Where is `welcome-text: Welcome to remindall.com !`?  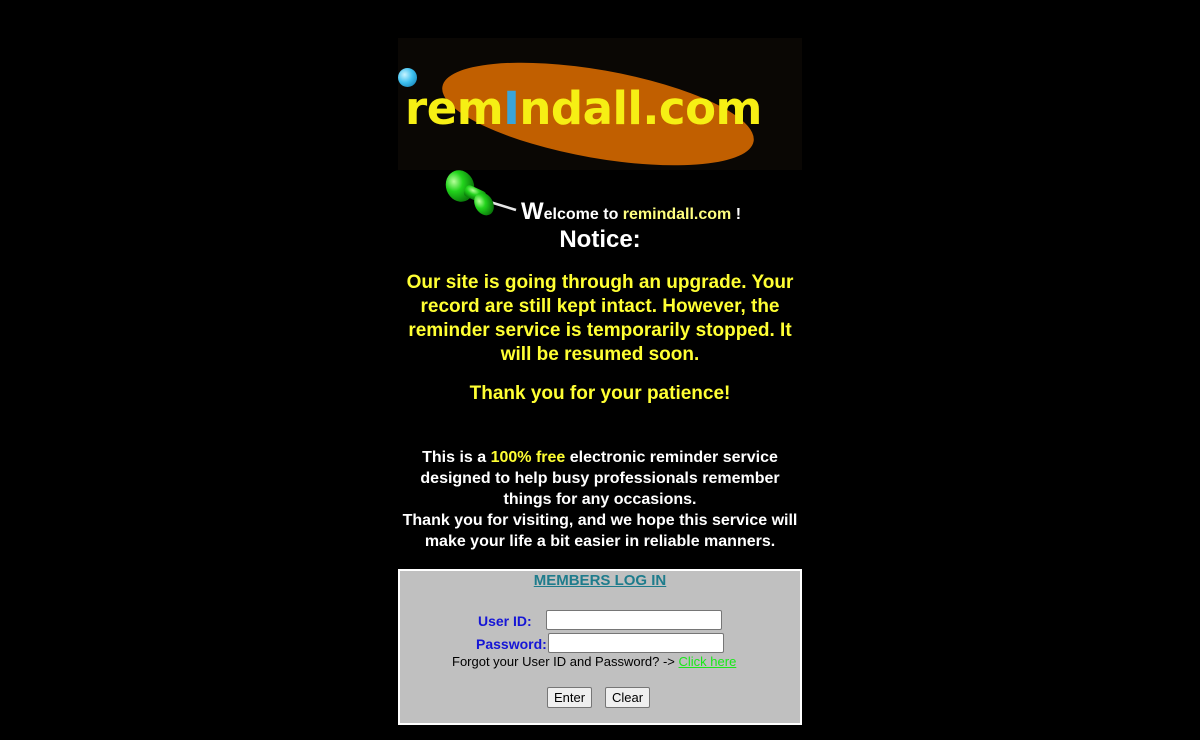 welcome-text: Welcome to remindall.com ! is located at coordinates (631, 212).